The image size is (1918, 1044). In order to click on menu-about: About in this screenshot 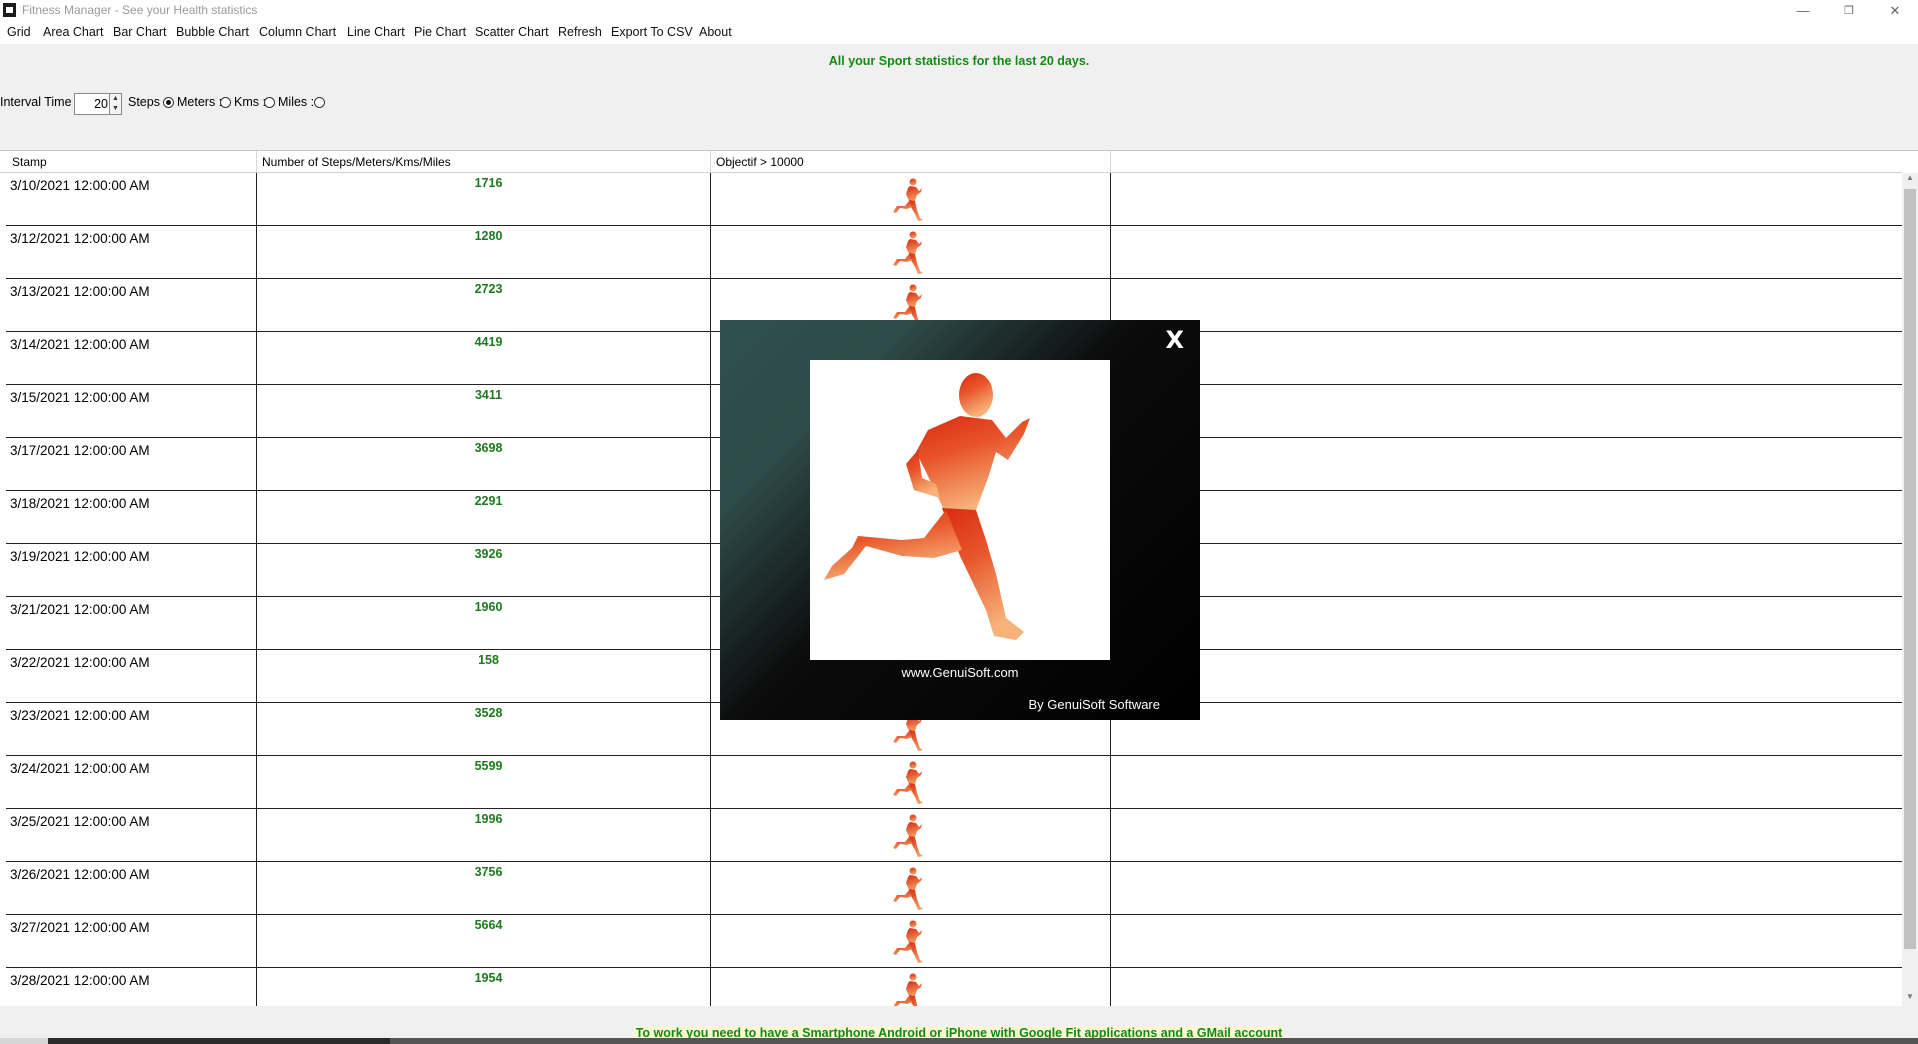, I will do `click(715, 32)`.